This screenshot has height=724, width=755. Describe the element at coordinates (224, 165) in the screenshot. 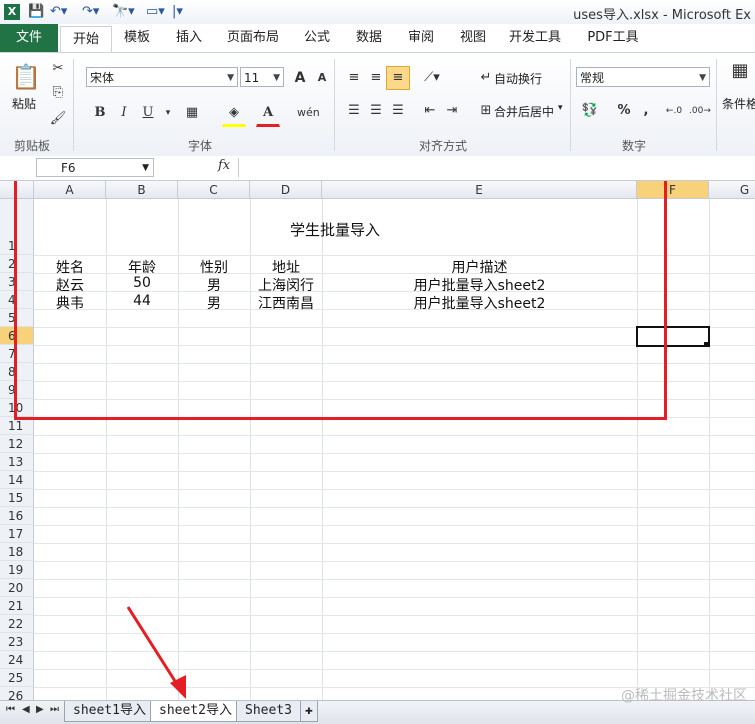

I see `insert-function-icon: fx` at that location.